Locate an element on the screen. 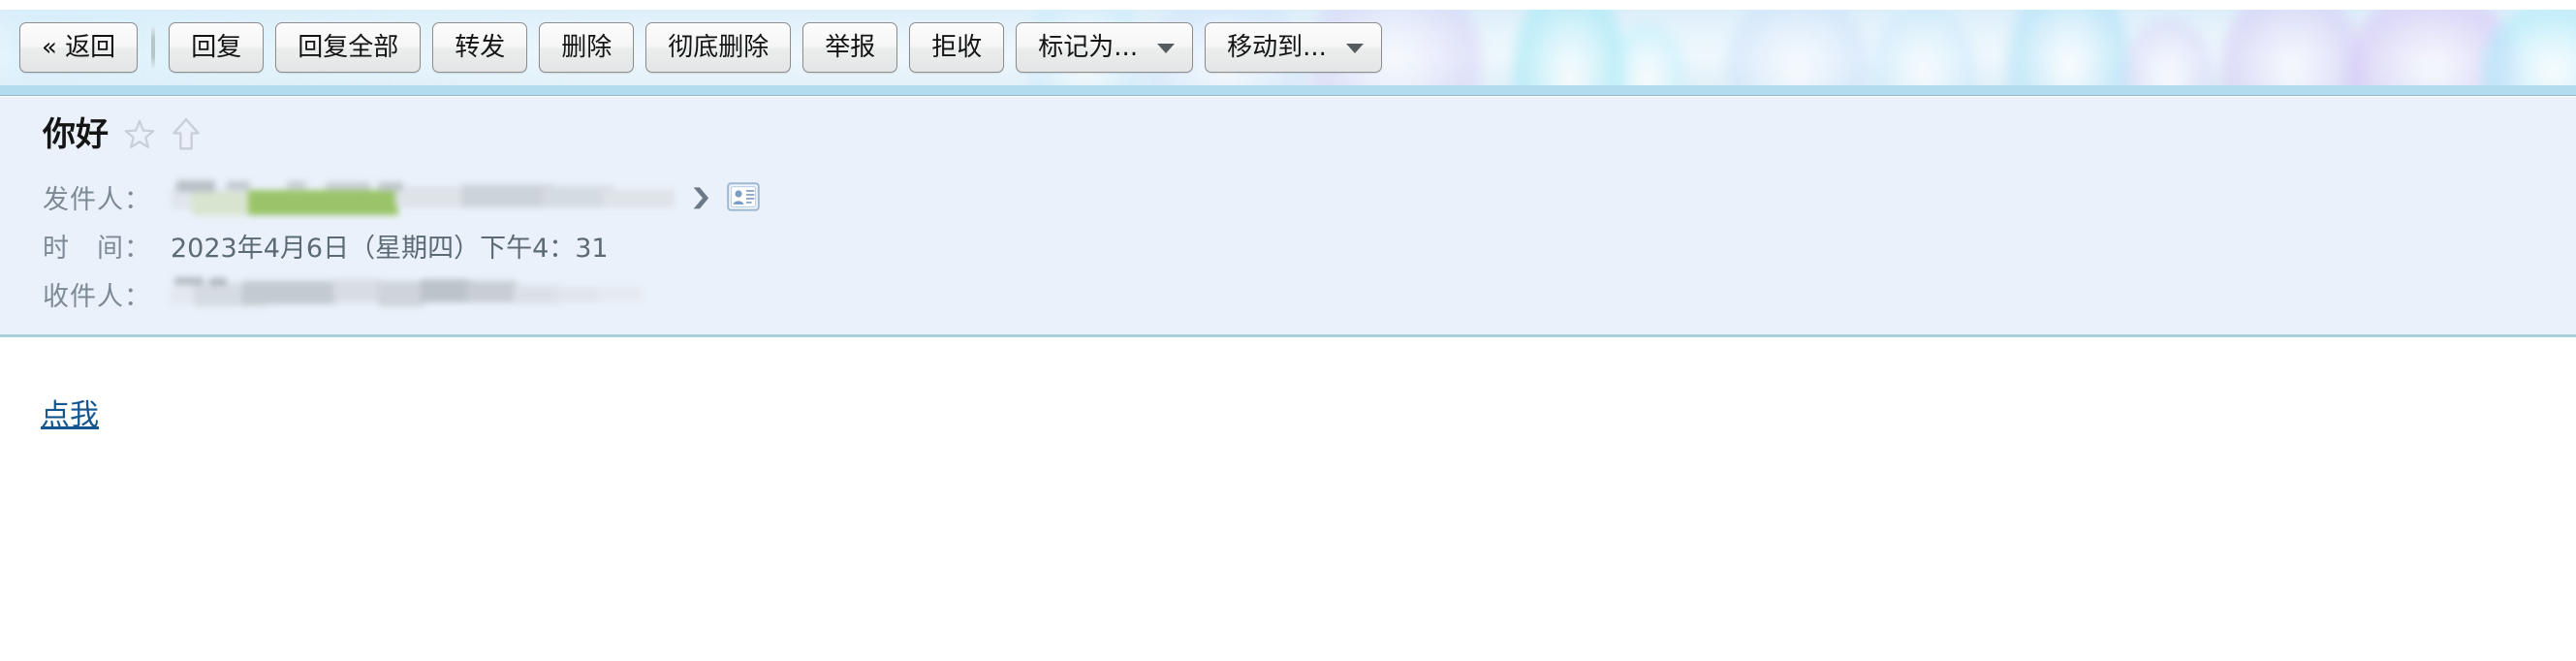 Image resolution: width=2576 pixels, height=661 pixels. delete-permanently-button-label: 彻底删除 is located at coordinates (719, 48).